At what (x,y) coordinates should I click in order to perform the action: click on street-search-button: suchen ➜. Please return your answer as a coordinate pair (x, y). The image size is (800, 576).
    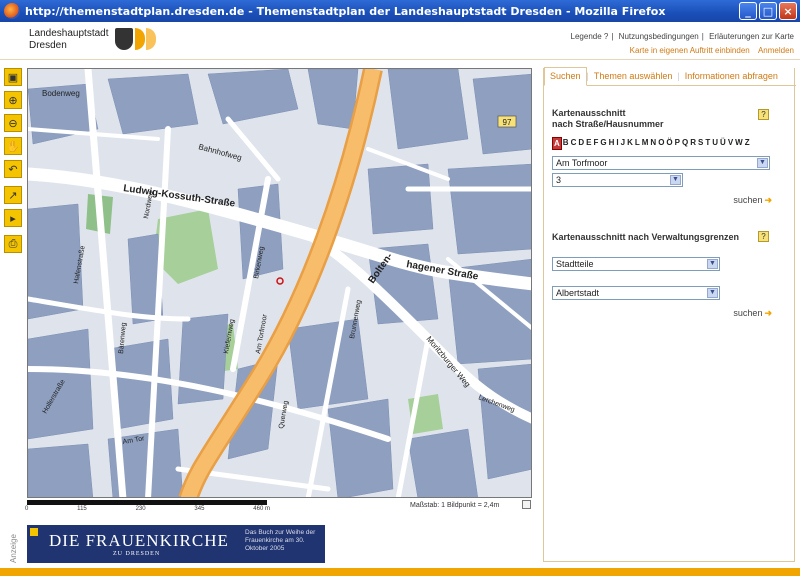
    Looking at the image, I should click on (752, 200).